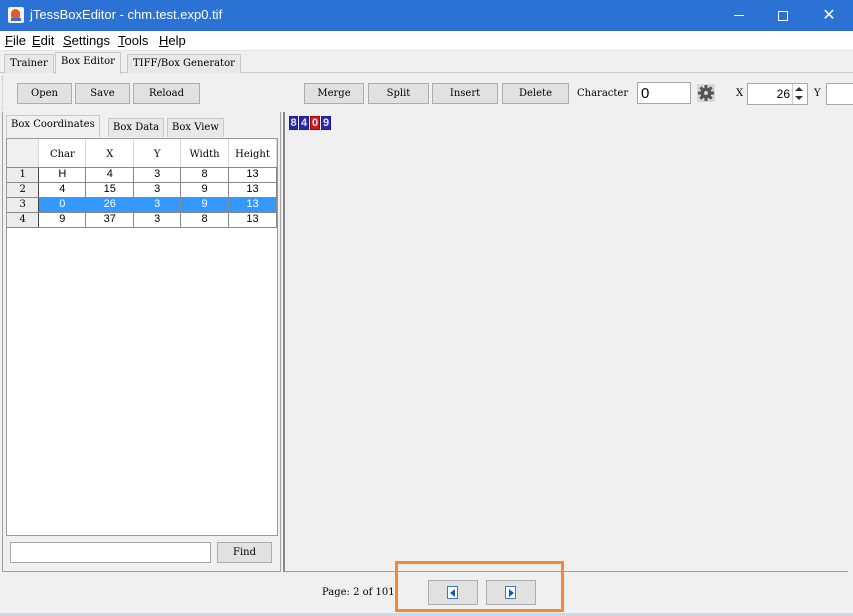  Describe the element at coordinates (204, 153) in the screenshot. I see `column-header-width: Width` at that location.